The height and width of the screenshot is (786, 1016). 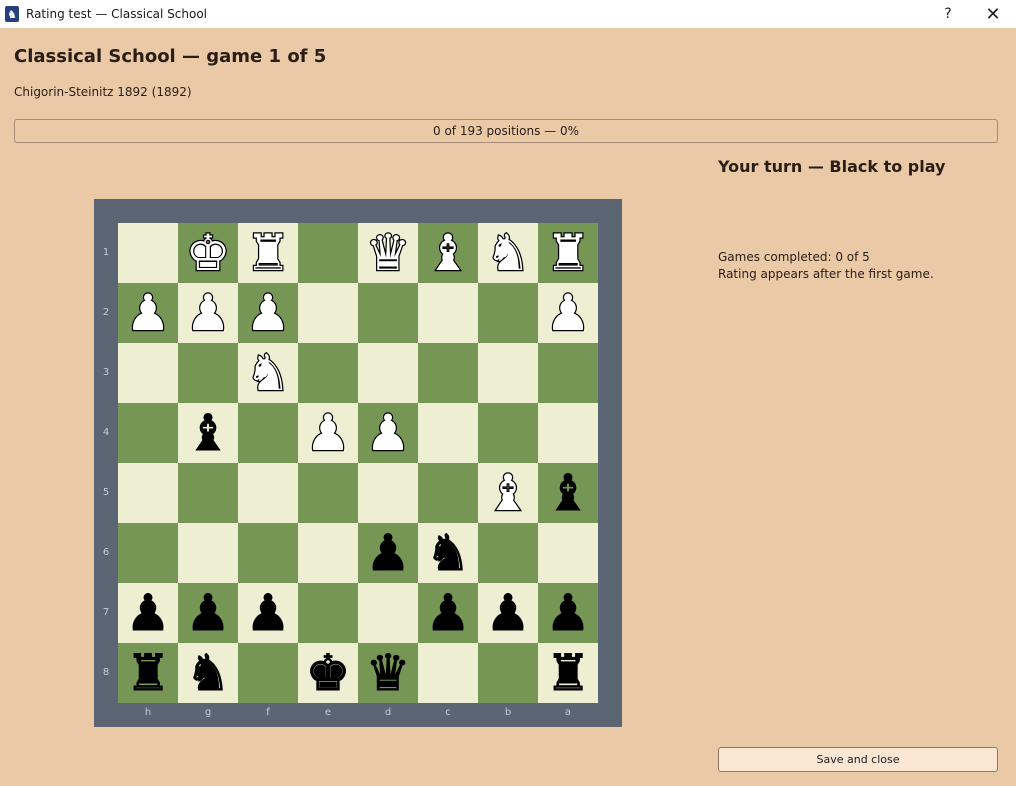 I want to click on square-a8: ♜, so click(x=568, y=673).